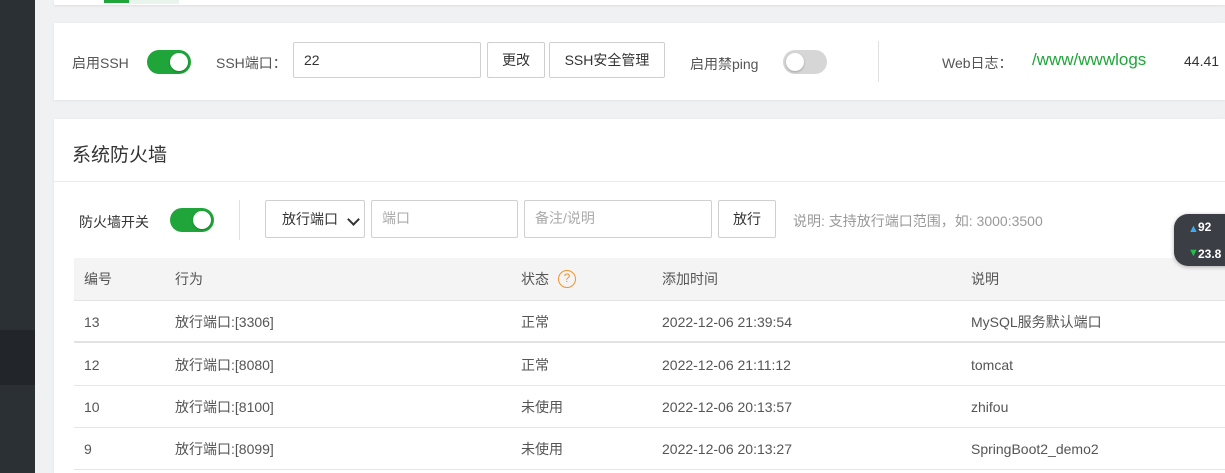 Image resolution: width=1225 pixels, height=473 pixels. What do you see at coordinates (224, 407) in the screenshot?
I see `cell-action: 放行端口:[8100]` at bounding box center [224, 407].